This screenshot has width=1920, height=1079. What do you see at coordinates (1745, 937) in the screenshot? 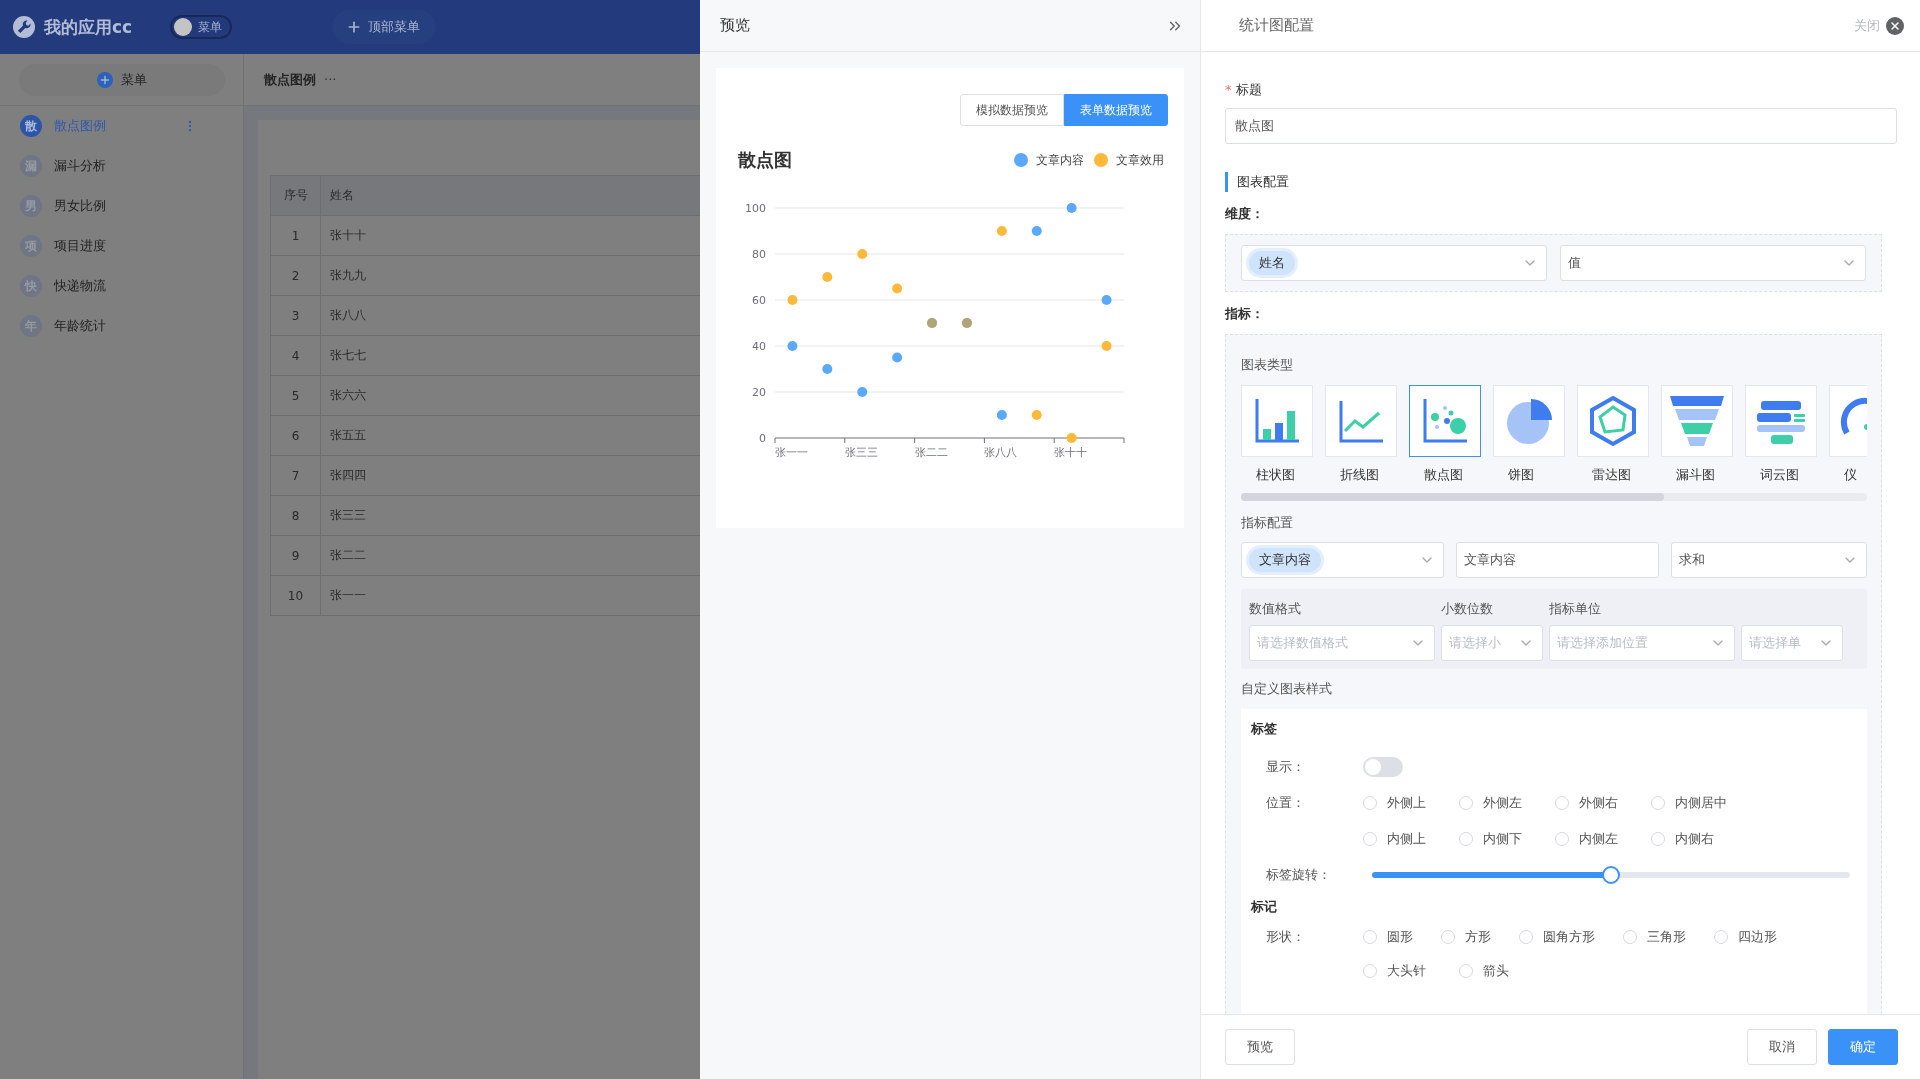
I see `radio-option: 四边形` at bounding box center [1745, 937].